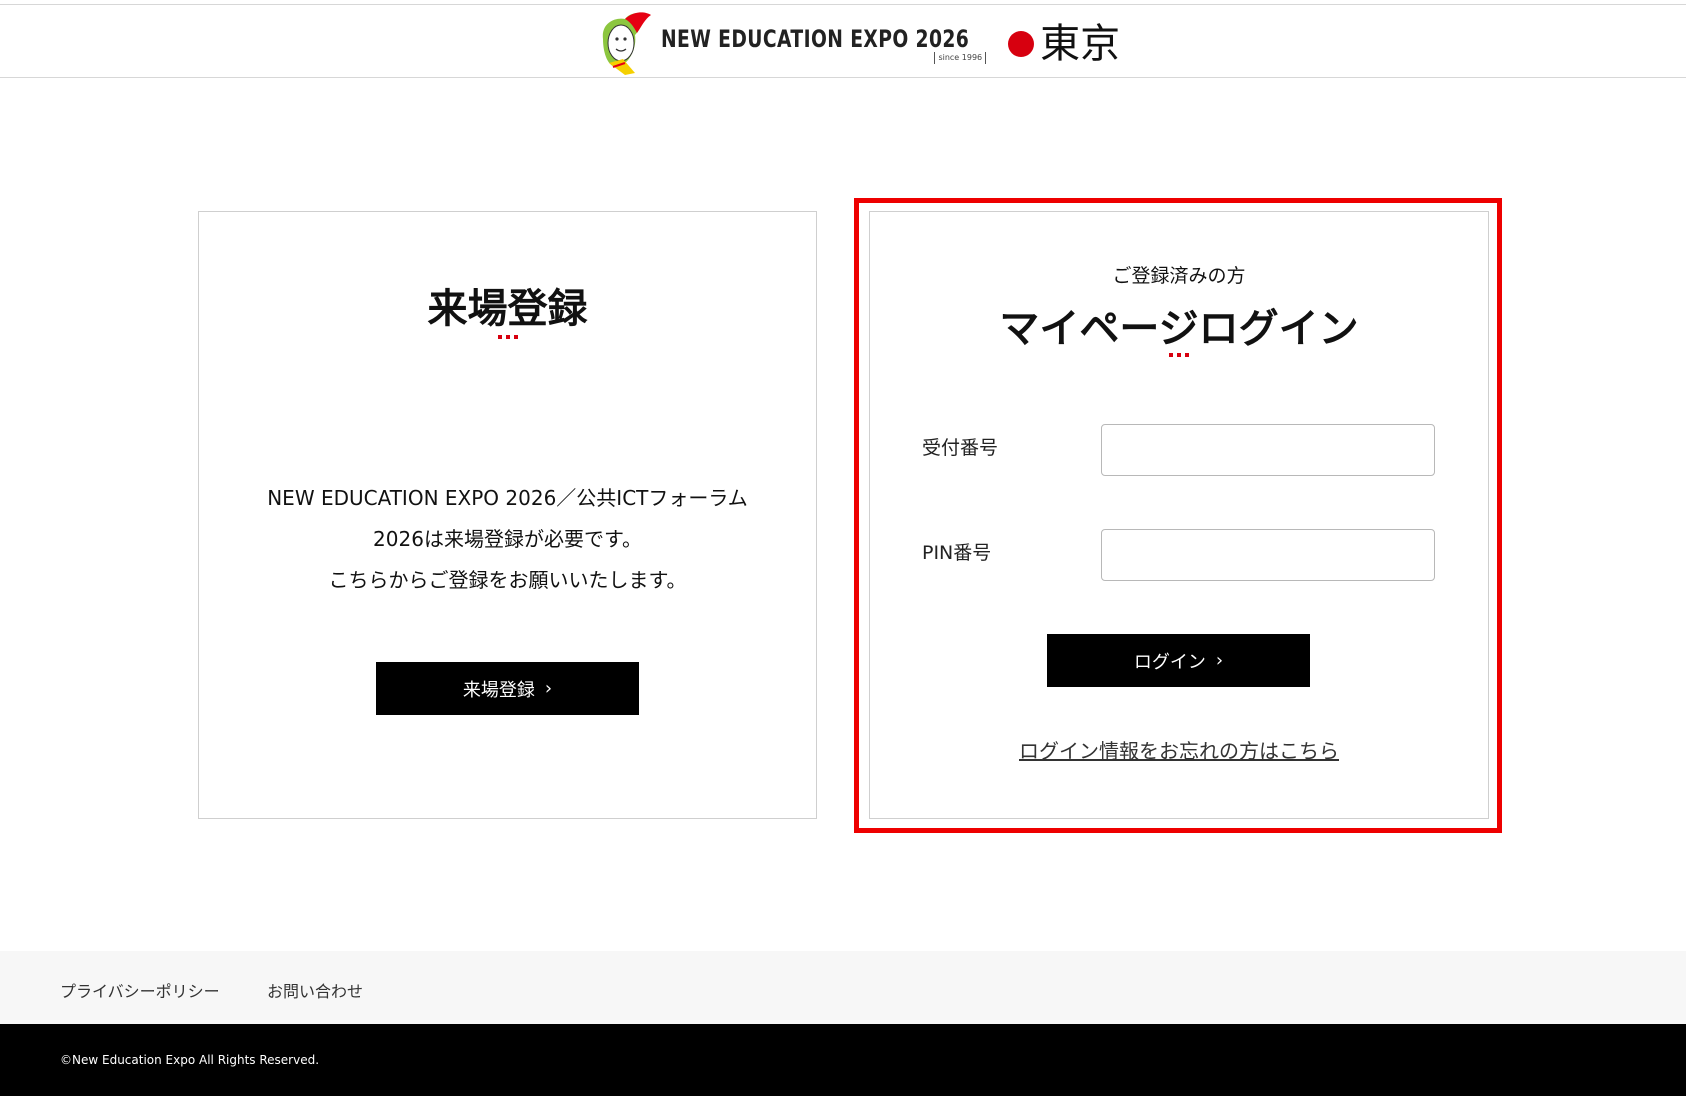 The height and width of the screenshot is (1096, 1686). What do you see at coordinates (960, 57) in the screenshot?
I see `brand-since: since 1996` at bounding box center [960, 57].